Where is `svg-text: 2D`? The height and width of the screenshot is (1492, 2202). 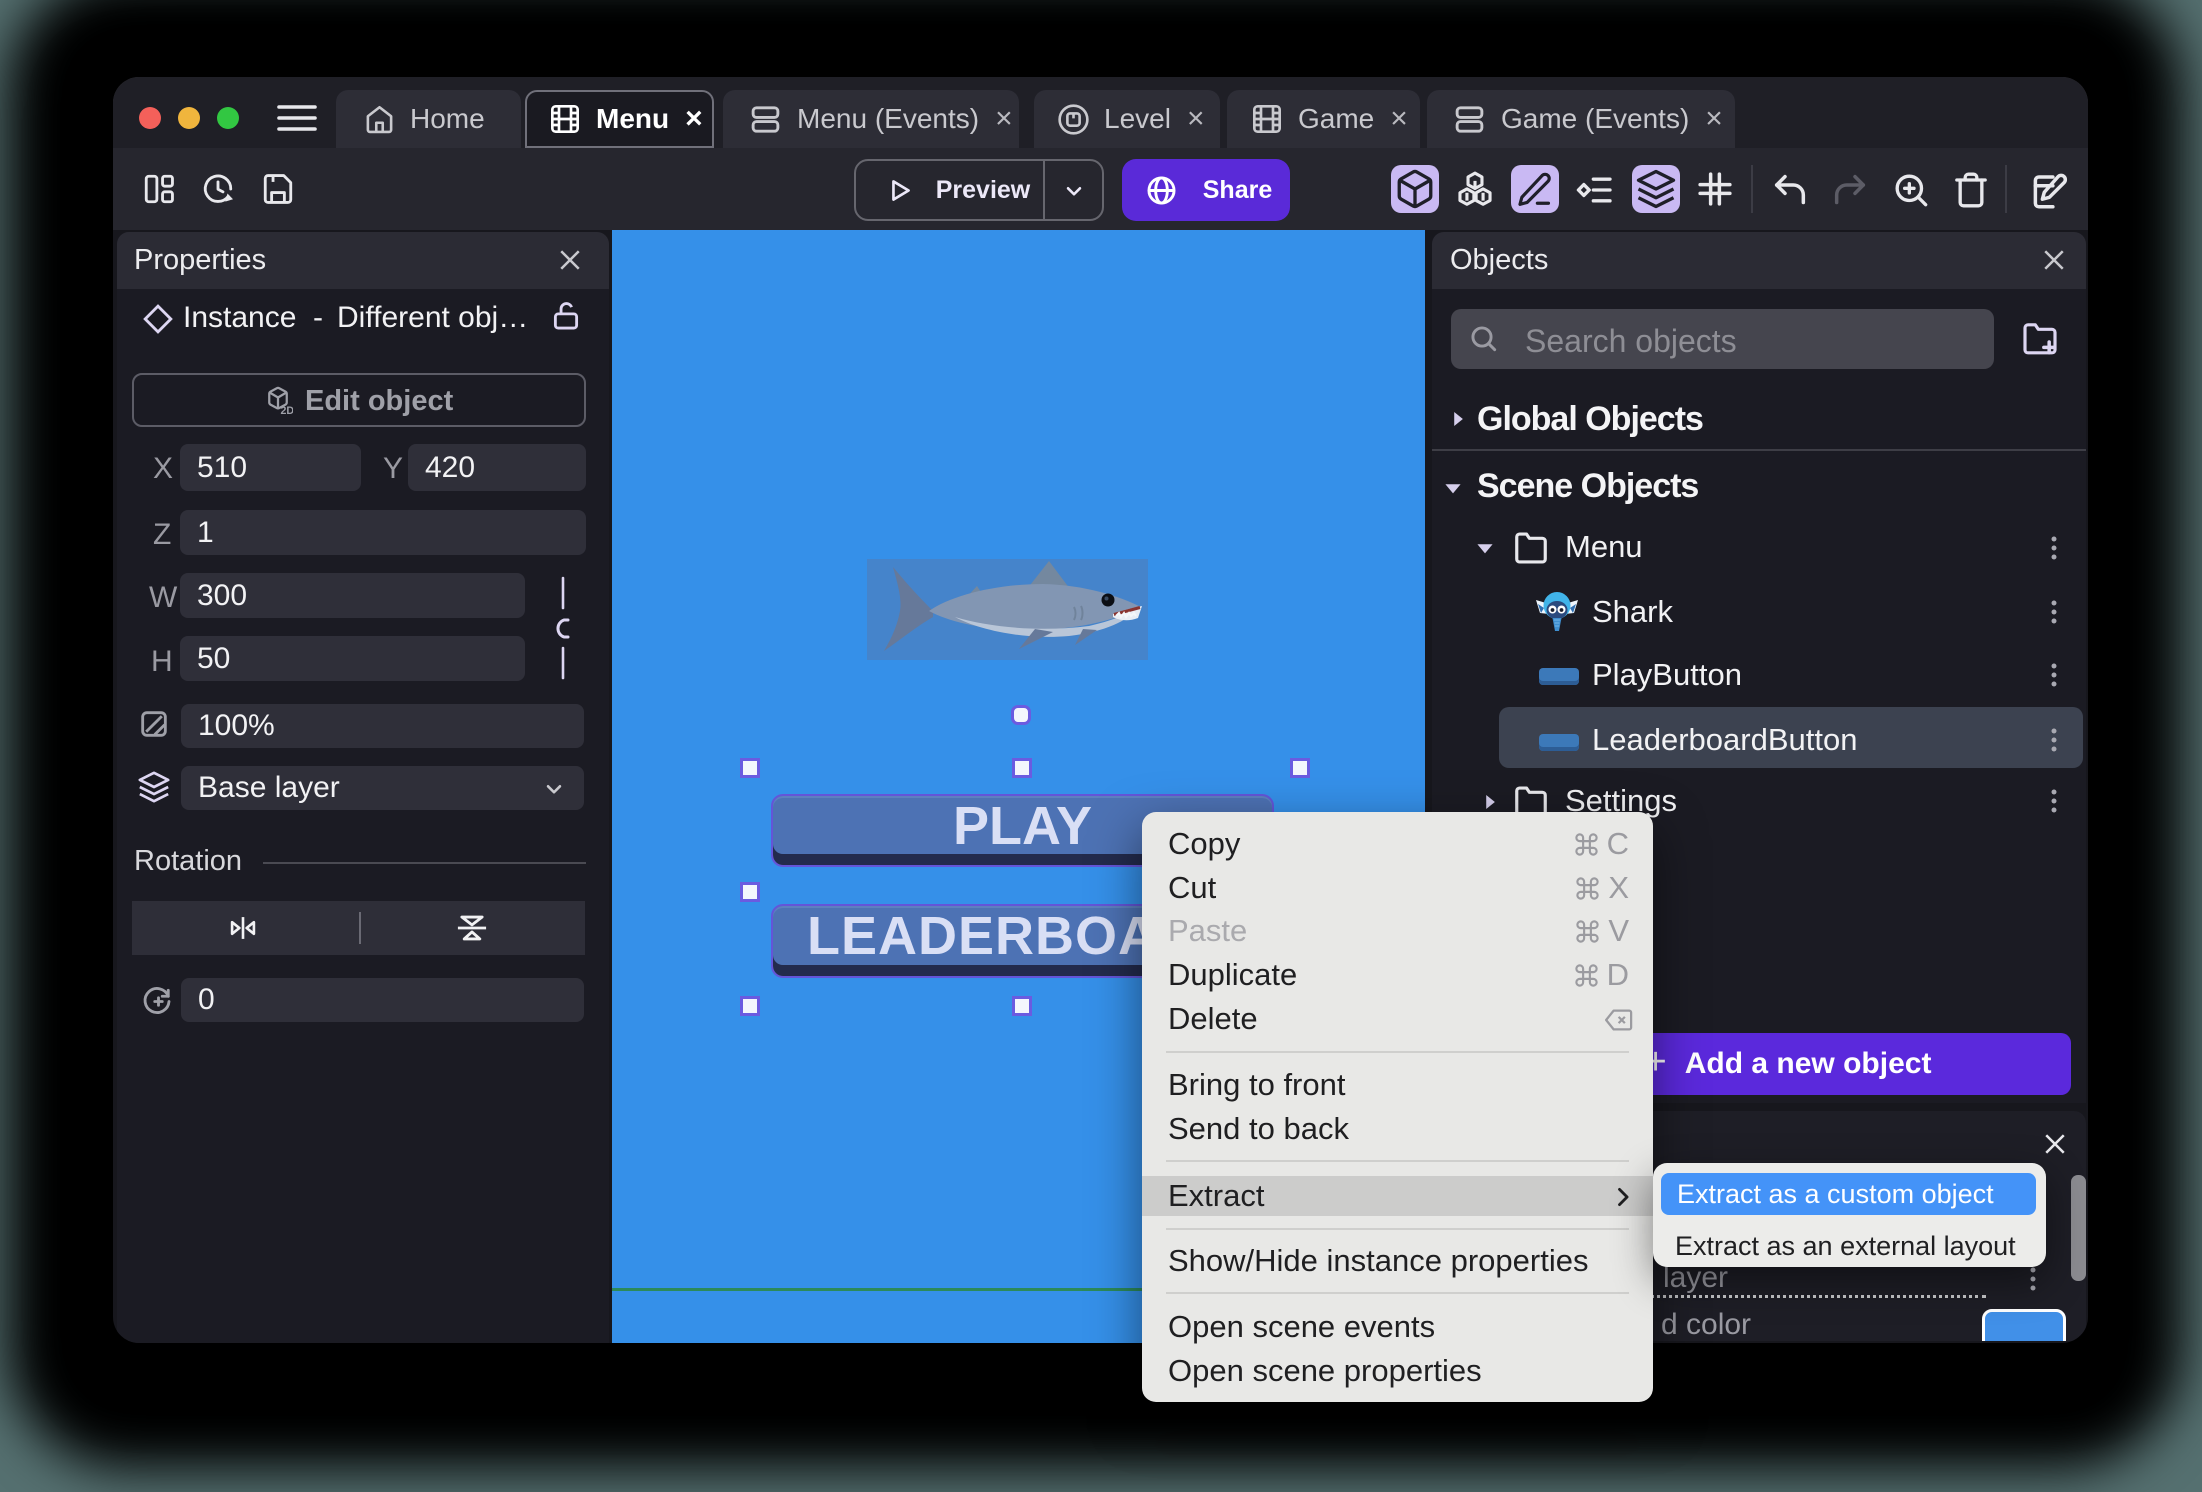
svg-text: 2D is located at coordinates (287, 410).